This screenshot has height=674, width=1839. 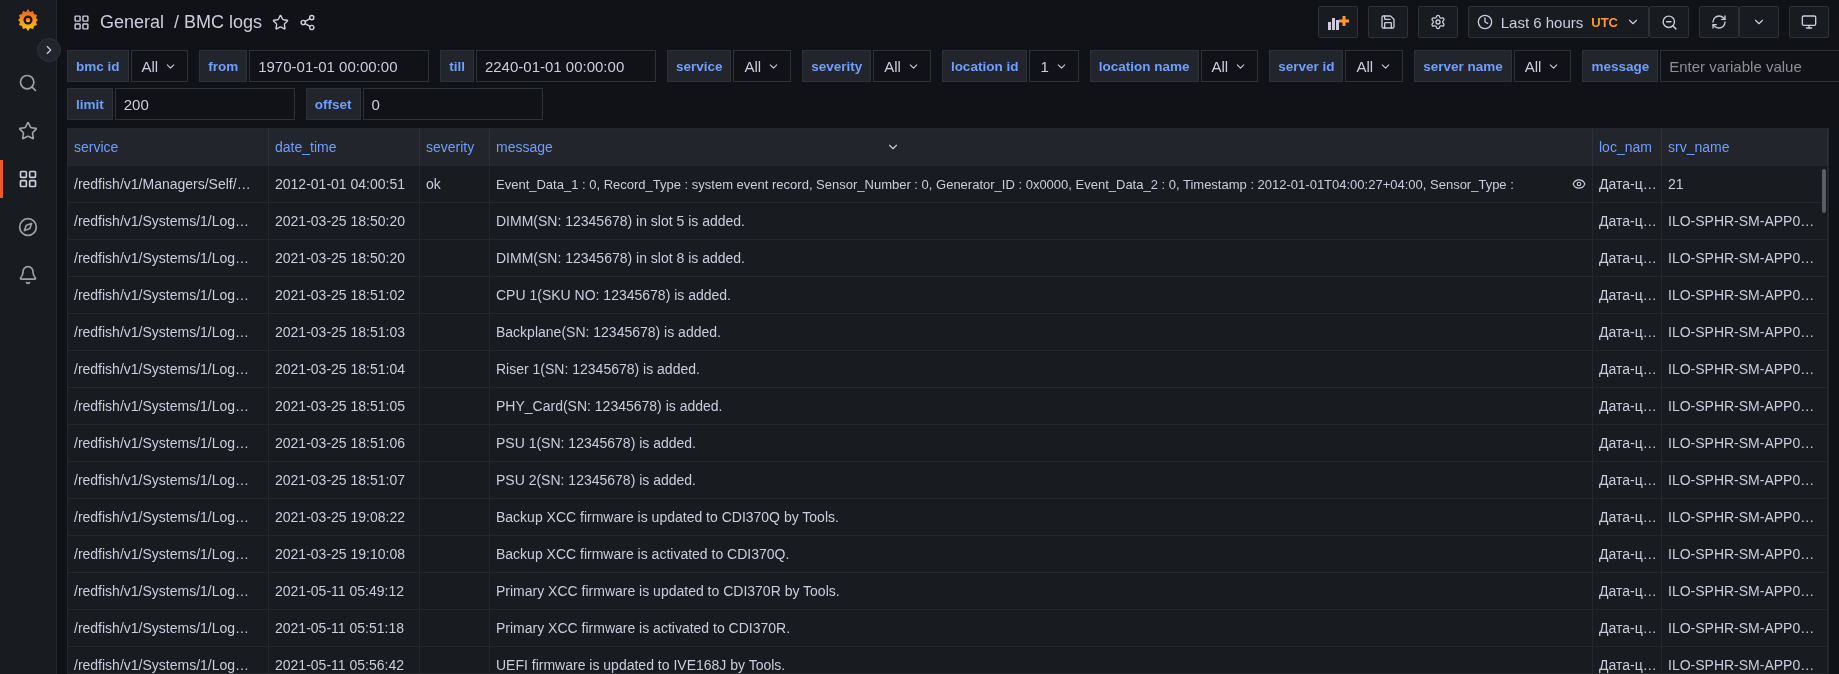 I want to click on variable-label: location name, so click(x=1144, y=66).